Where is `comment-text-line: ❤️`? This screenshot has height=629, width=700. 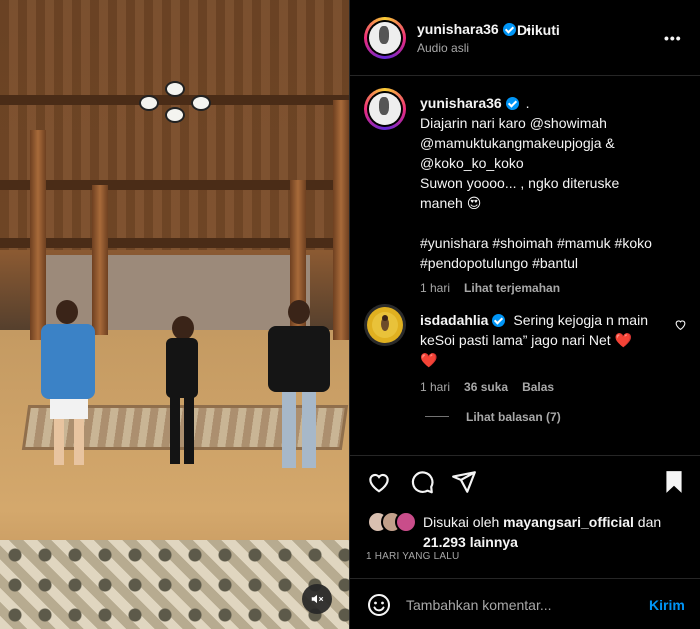
comment-text-line: ❤️ is located at coordinates (429, 360).